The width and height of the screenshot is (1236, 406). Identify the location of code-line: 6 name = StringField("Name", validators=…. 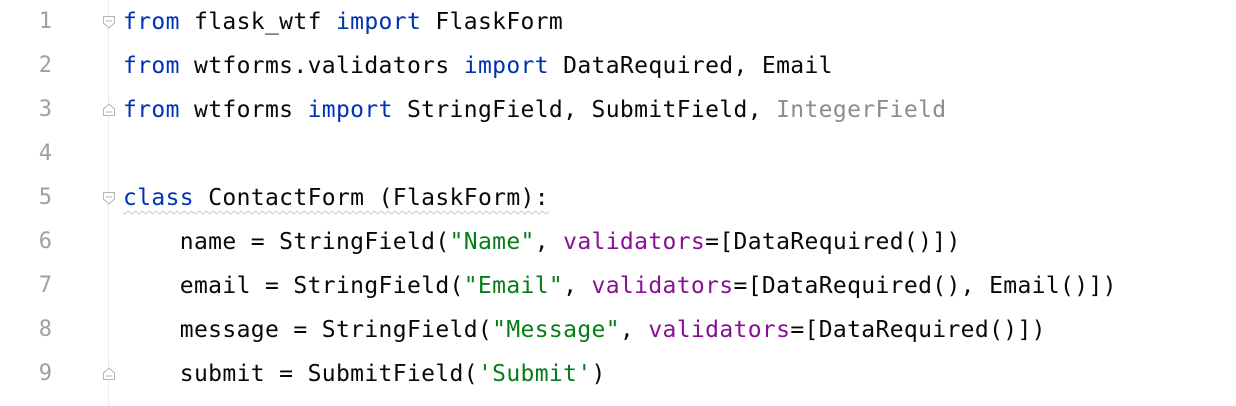
(618, 242).